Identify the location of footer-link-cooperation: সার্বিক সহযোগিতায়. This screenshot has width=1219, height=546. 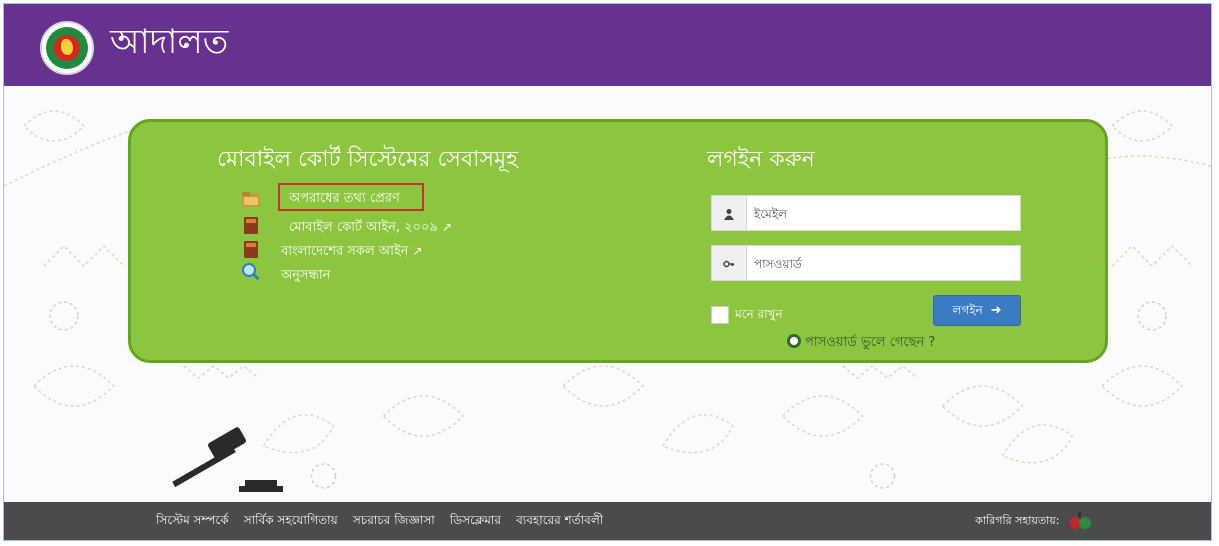
(291, 520).